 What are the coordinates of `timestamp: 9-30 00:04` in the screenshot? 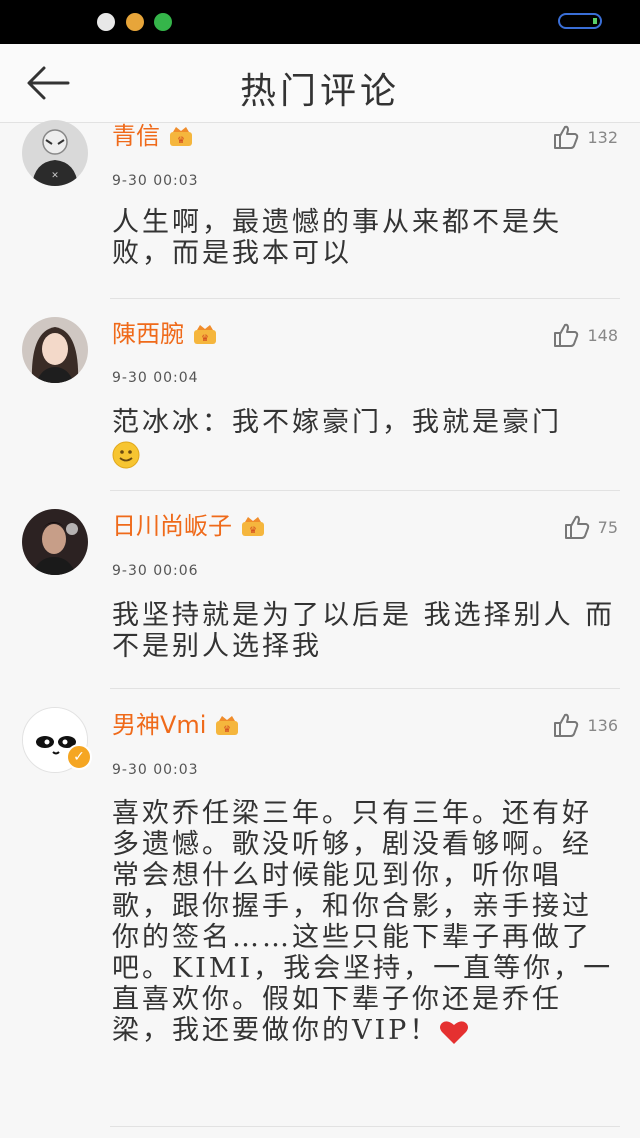 It's located at (155, 378).